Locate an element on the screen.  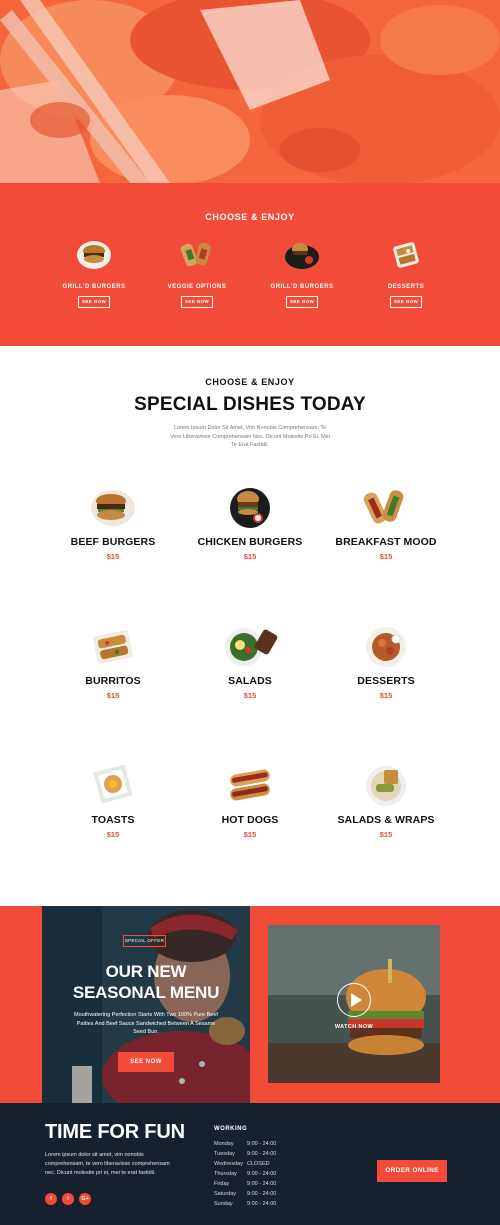
hero-image is located at coordinates (250, 91).